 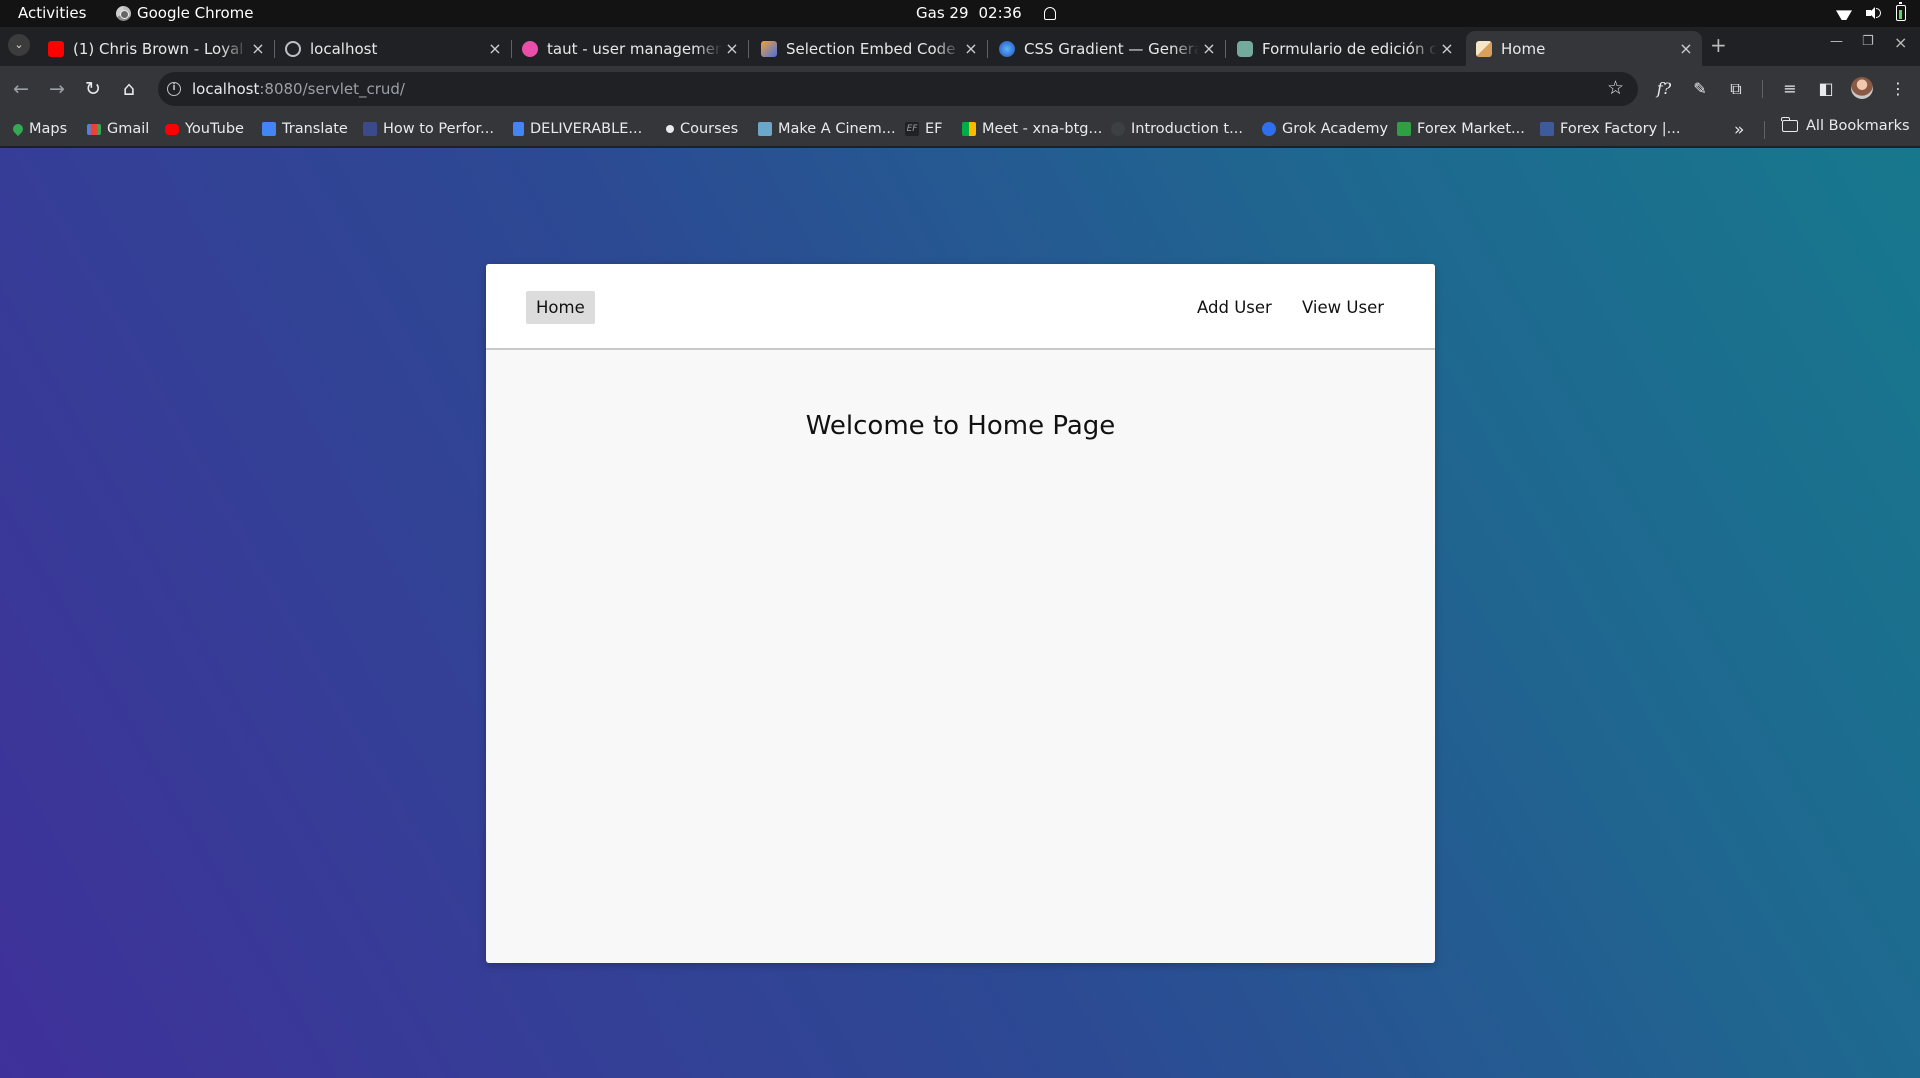 I want to click on ef-logo-icon: EF, so click(x=912, y=129).